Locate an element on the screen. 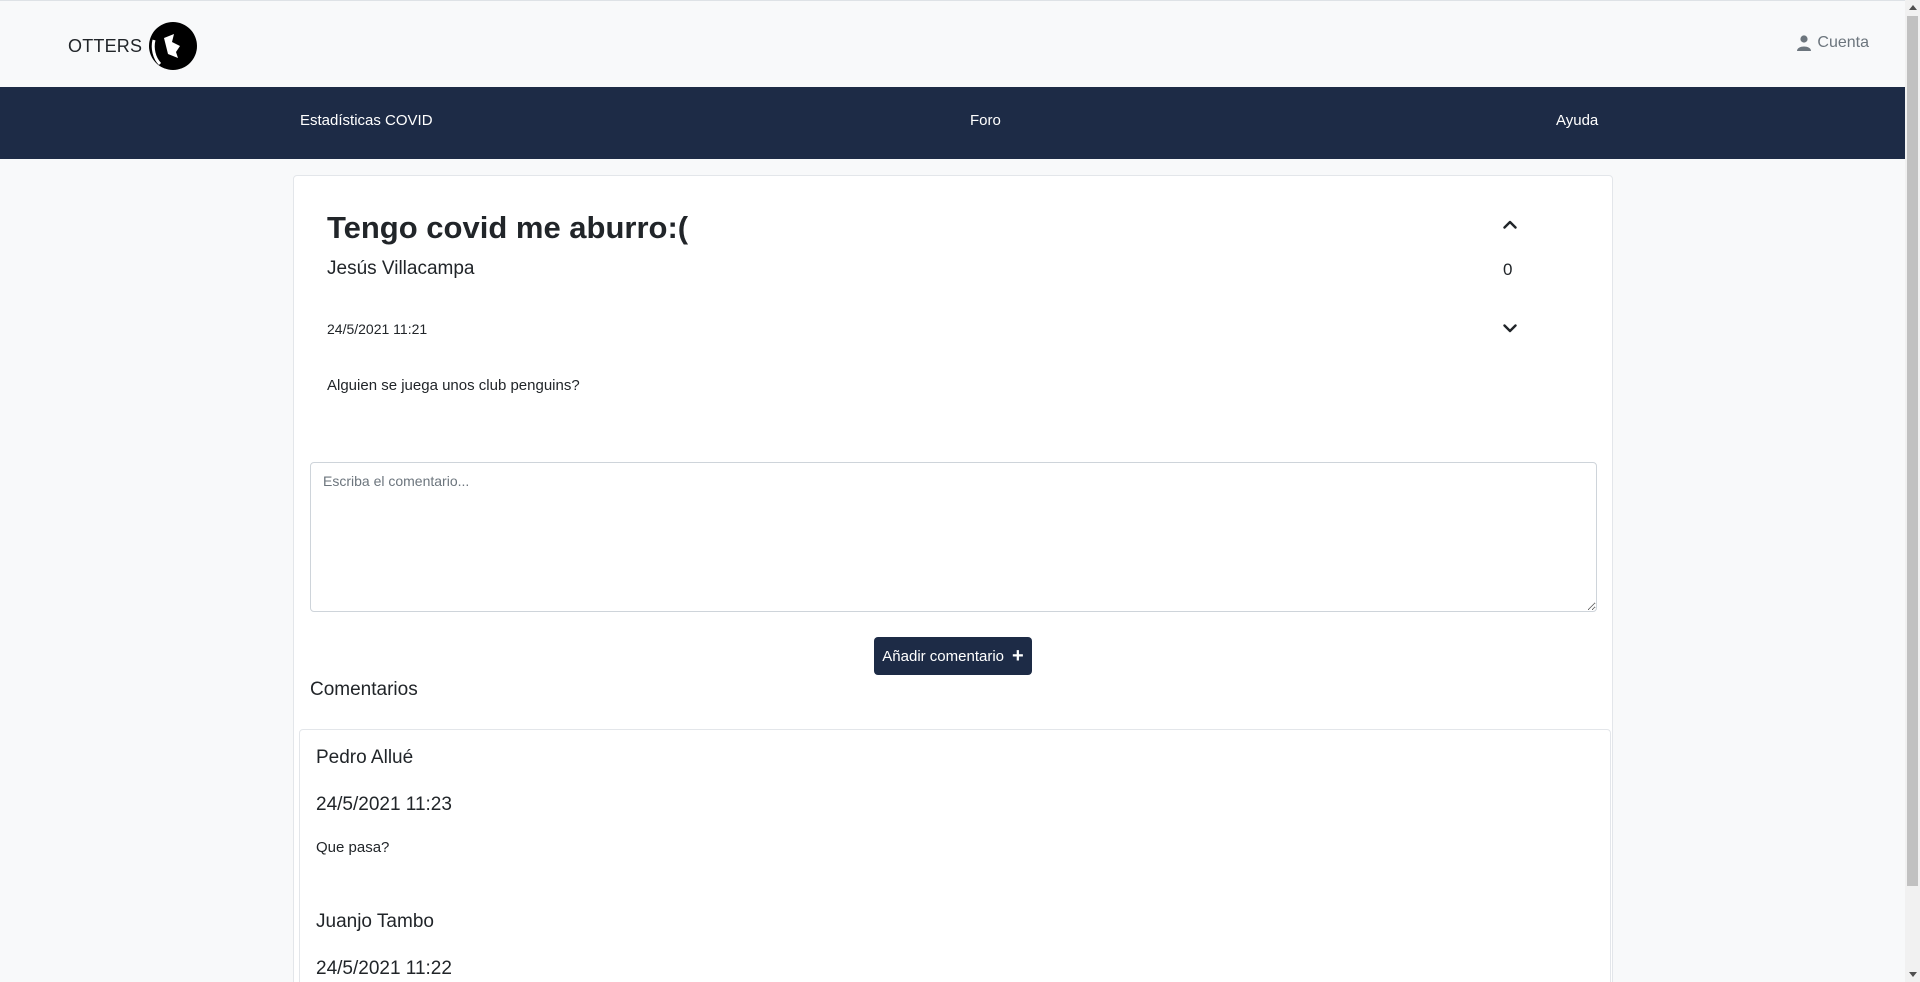  nav-item-estadisticas: Estadísticas COVID is located at coordinates (366, 120).